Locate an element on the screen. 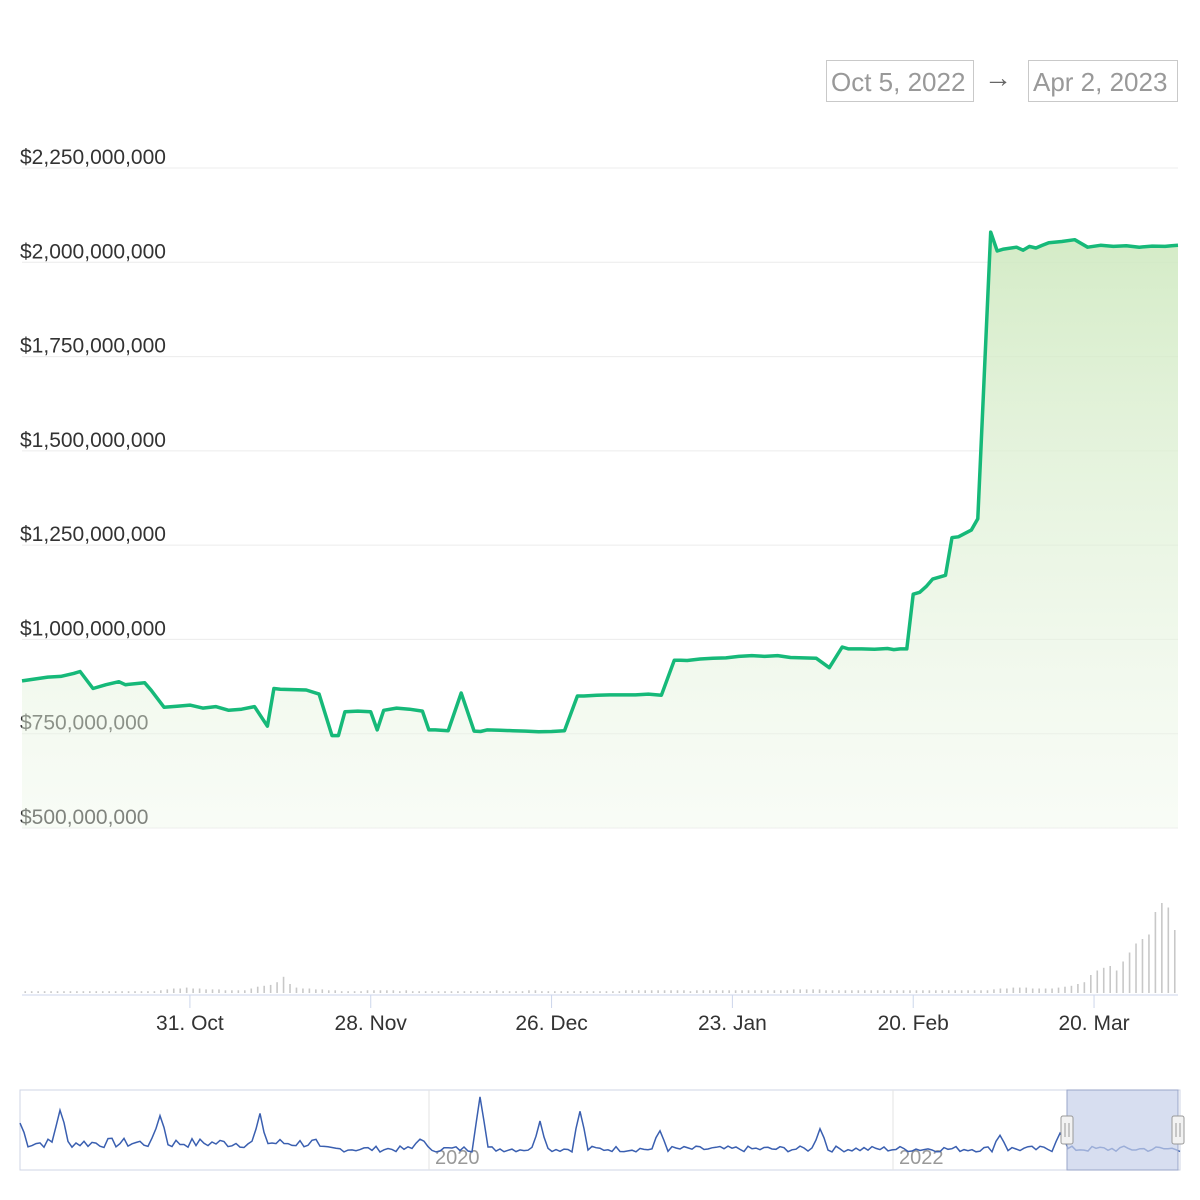 The width and height of the screenshot is (1200, 1200). y-tick-label: $2,250,000,000 is located at coordinates (93, 157).